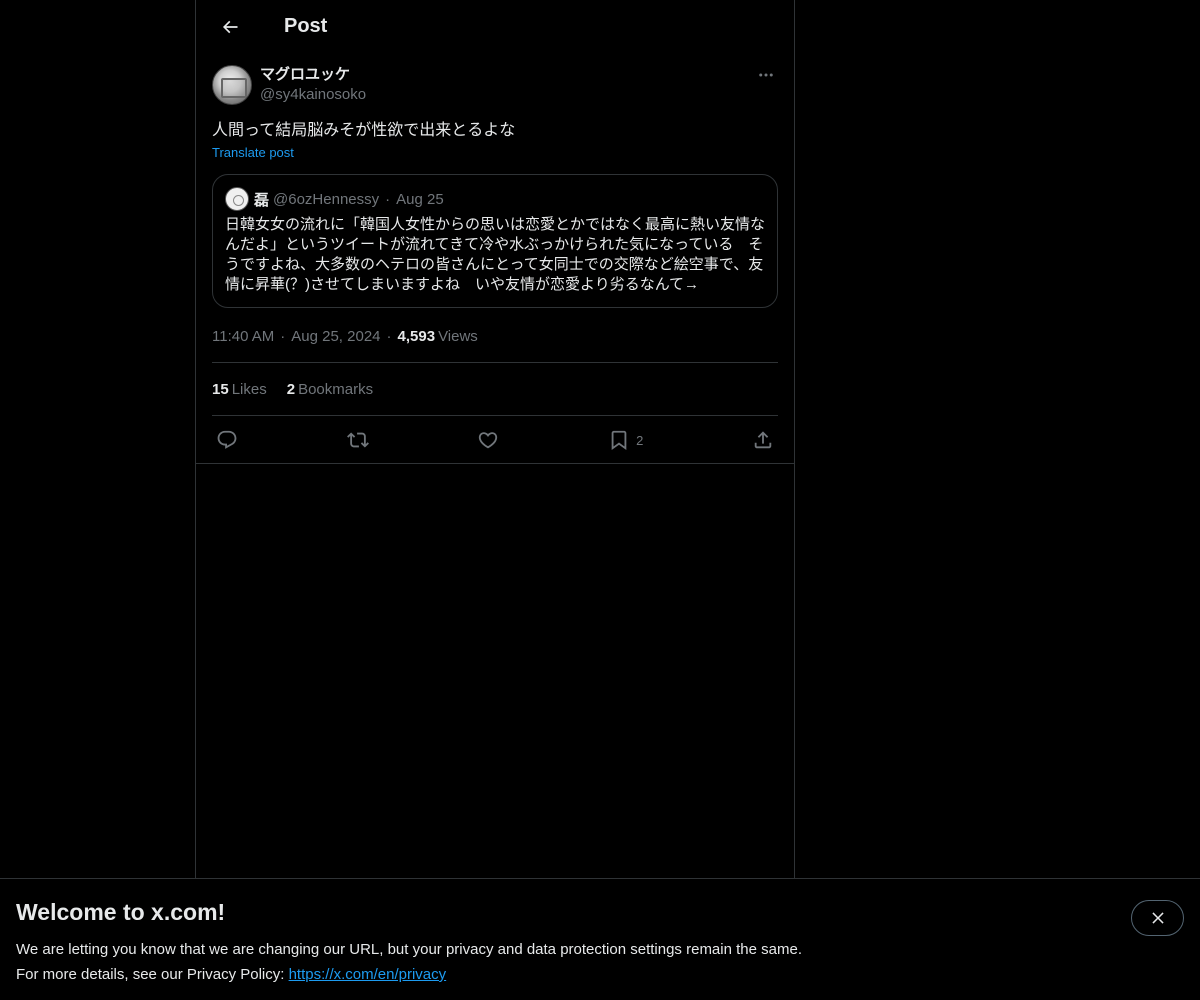  I want to click on post-stats: 15 Likes 2 Bookmarks, so click(495, 389).